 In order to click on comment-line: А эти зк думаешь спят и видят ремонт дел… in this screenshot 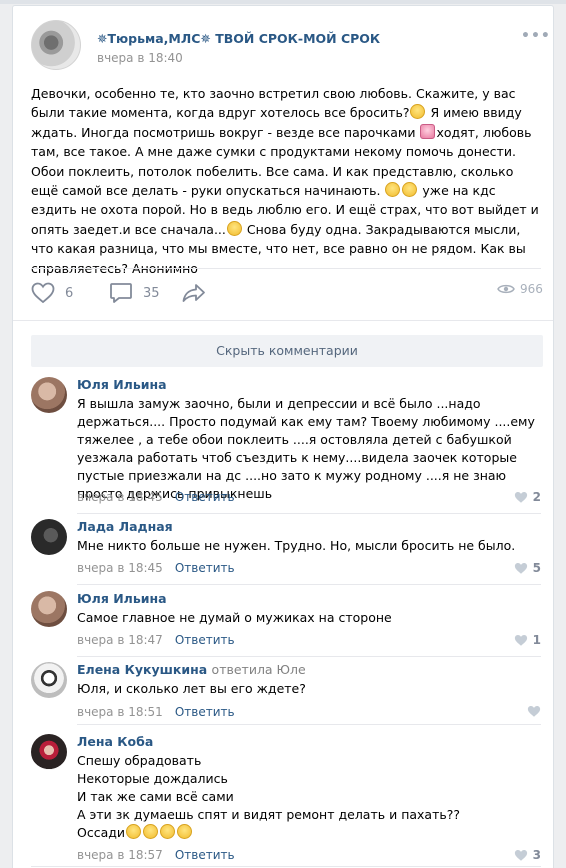, I will do `click(268, 814)`.